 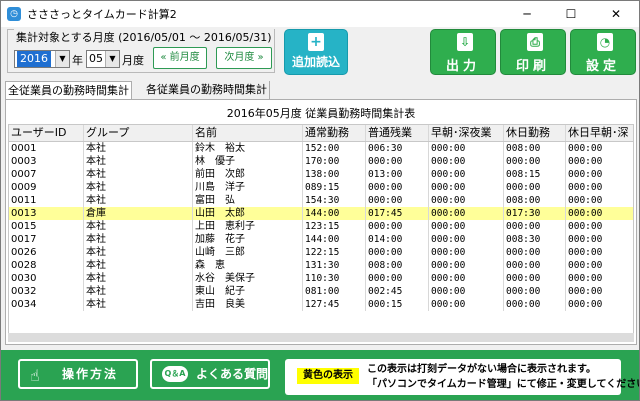 What do you see at coordinates (320, 14) in the screenshot?
I see `title-bar: ◷ さささっとタイムカード計算2 ─ ☐ ✕` at bounding box center [320, 14].